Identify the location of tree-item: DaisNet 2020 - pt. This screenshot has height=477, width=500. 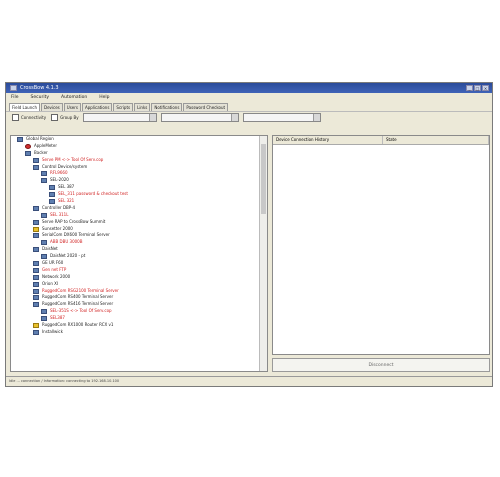
(139, 256).